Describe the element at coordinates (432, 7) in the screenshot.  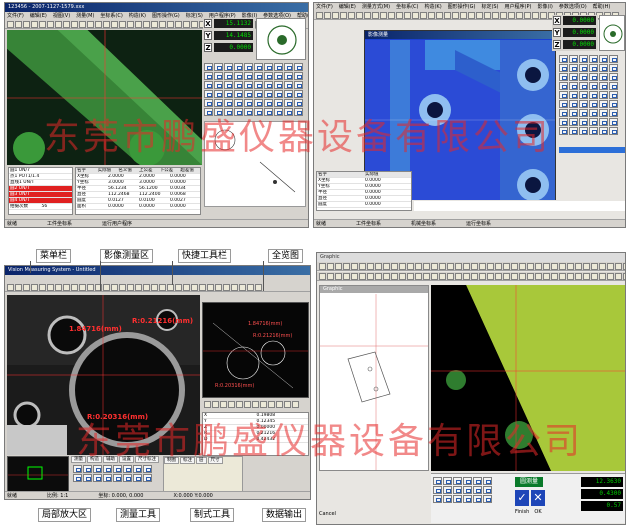
I see `menu-item: 构造(K)` at that location.